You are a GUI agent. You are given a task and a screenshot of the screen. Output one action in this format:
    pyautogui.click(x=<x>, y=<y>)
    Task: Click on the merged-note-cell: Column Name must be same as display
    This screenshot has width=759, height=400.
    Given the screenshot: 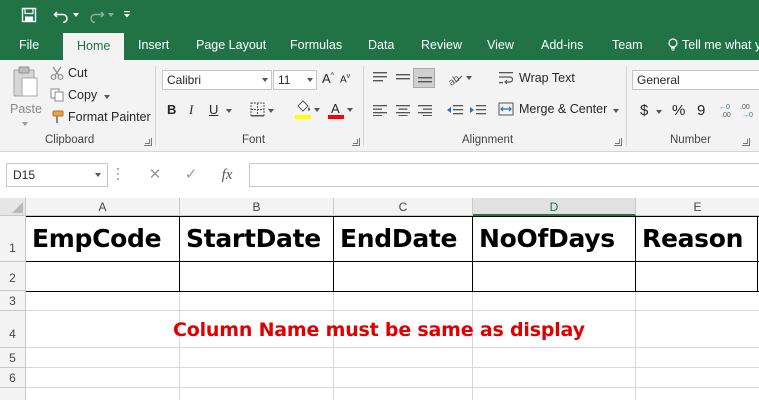 What is the action you would take?
    pyautogui.click(x=379, y=330)
    